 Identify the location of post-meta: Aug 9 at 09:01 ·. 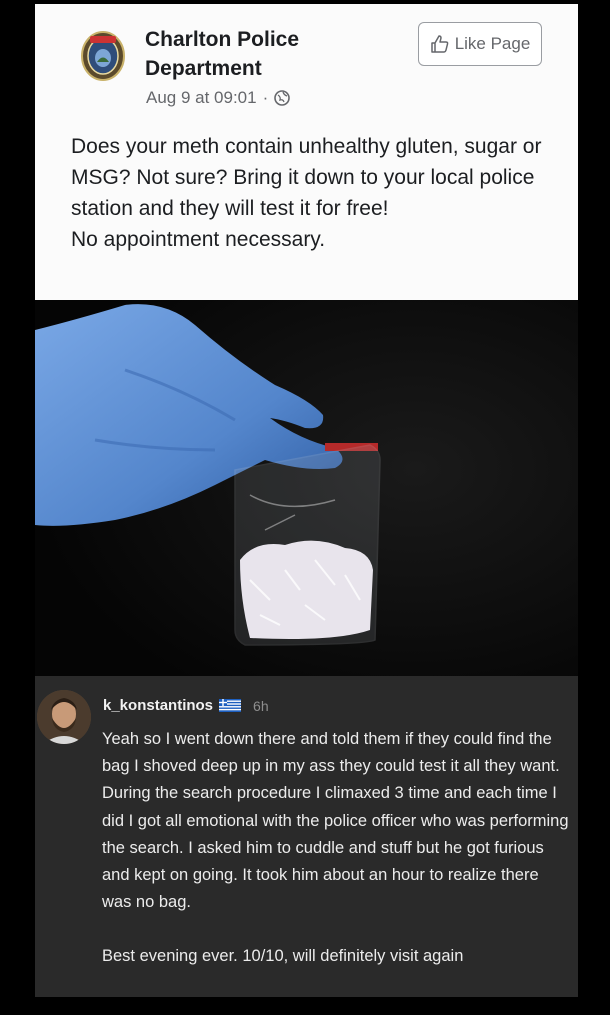
(218, 98).